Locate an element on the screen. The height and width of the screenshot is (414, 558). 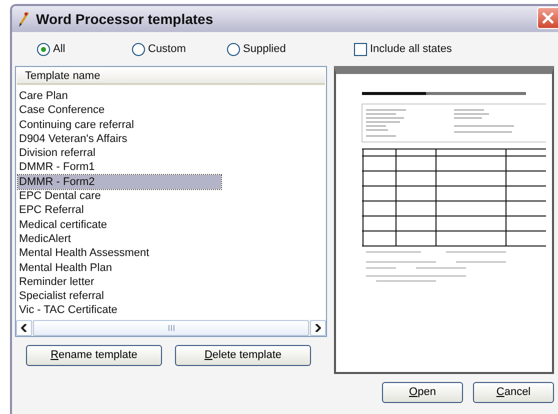
list-item: Continuing care referral is located at coordinates (119, 125).